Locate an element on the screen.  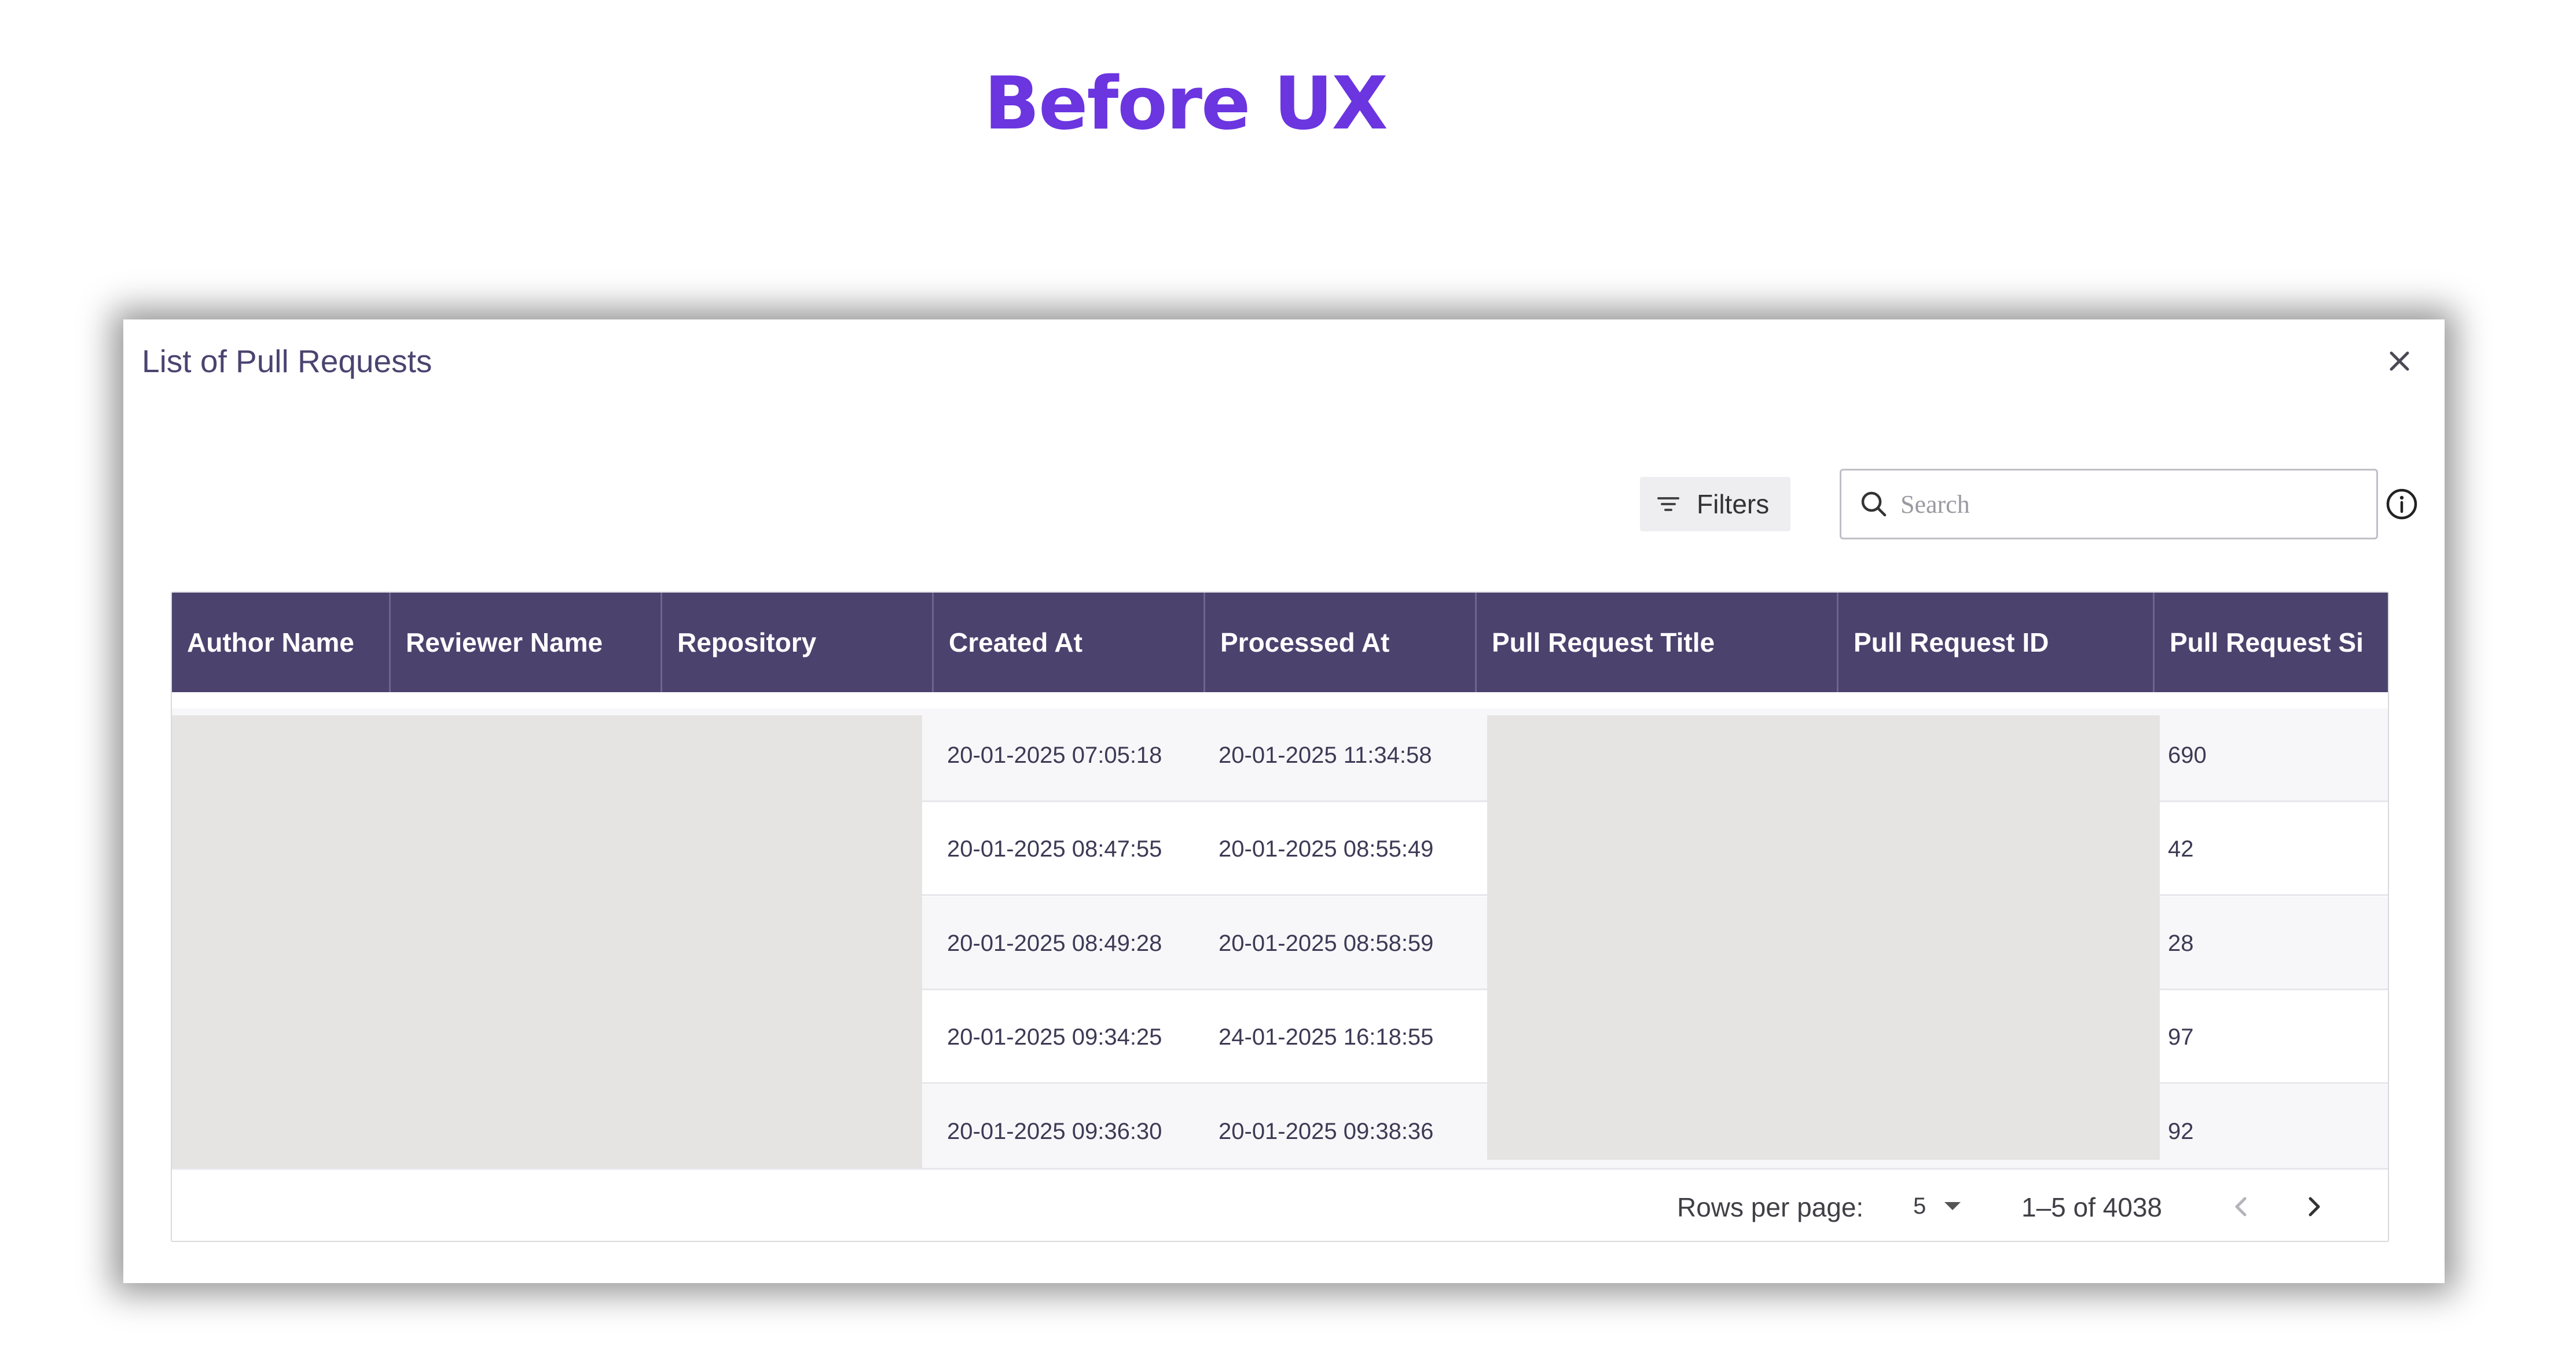
filters-label: Filters is located at coordinates (1733, 504).